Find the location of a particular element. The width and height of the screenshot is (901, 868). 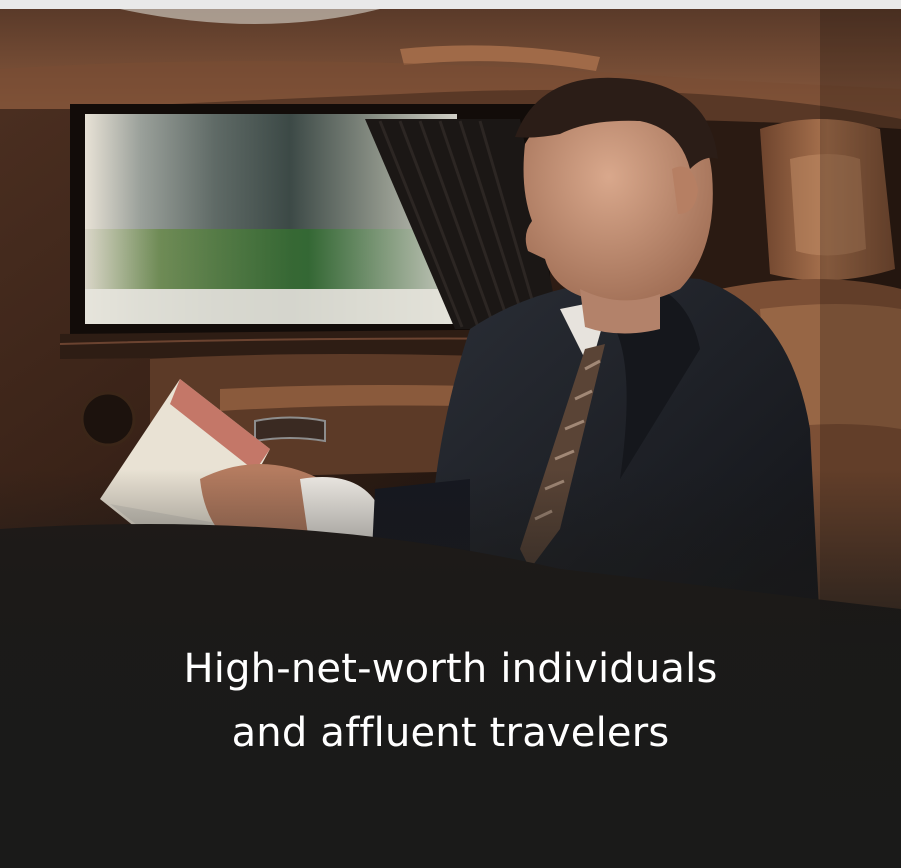

top-border is located at coordinates (450, 4).